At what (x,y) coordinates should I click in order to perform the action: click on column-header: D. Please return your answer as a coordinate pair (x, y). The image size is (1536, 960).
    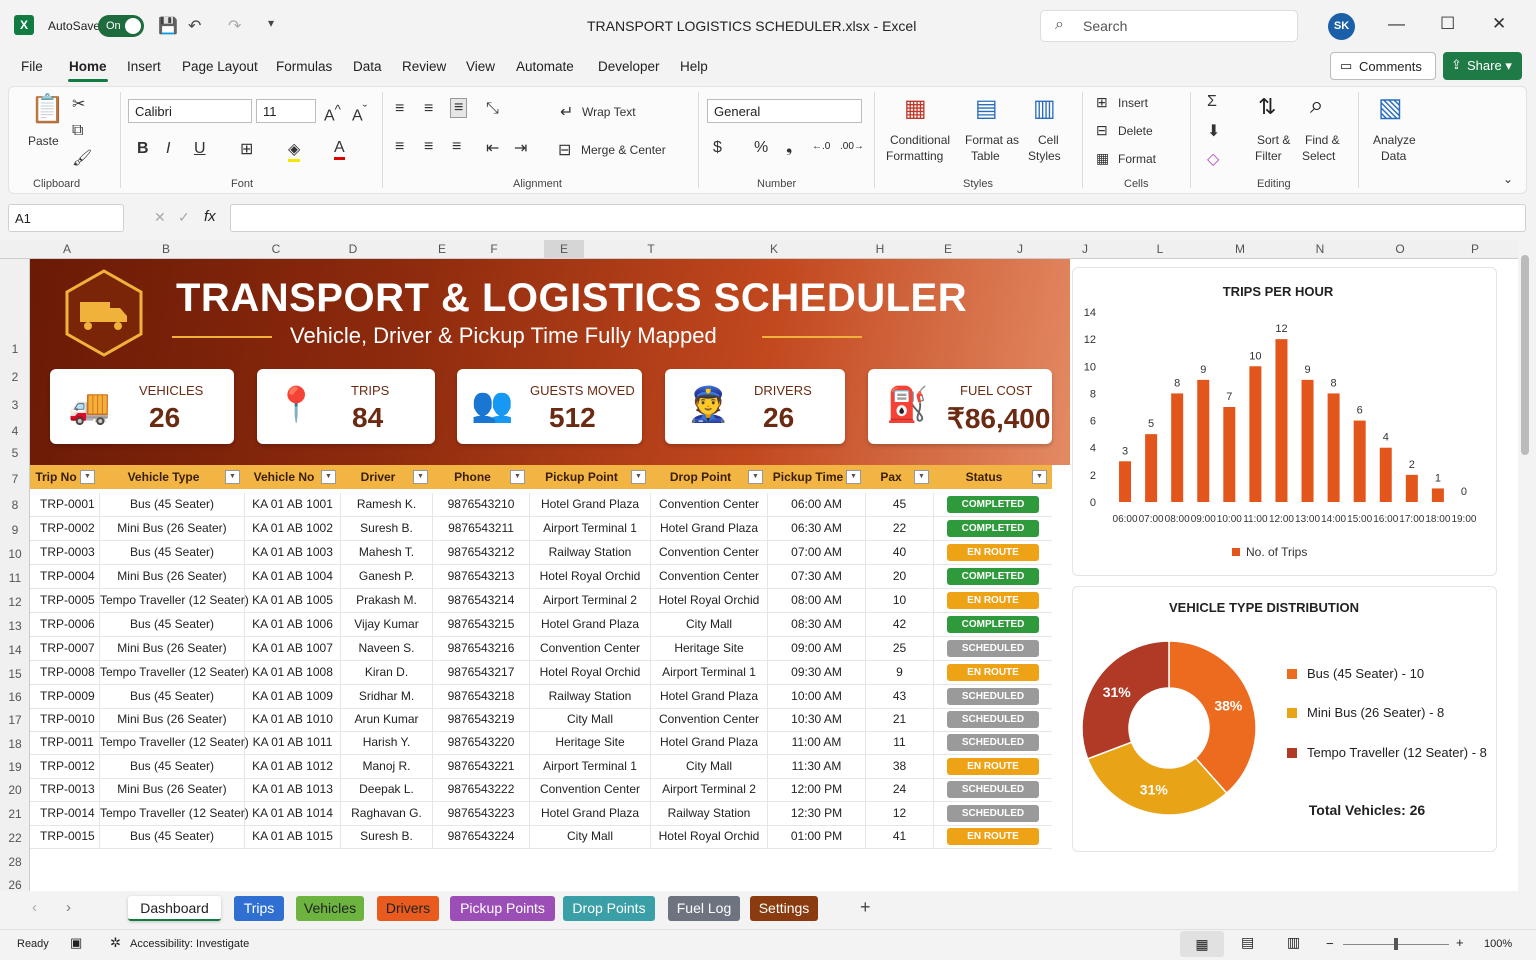
    Looking at the image, I should click on (353, 249).